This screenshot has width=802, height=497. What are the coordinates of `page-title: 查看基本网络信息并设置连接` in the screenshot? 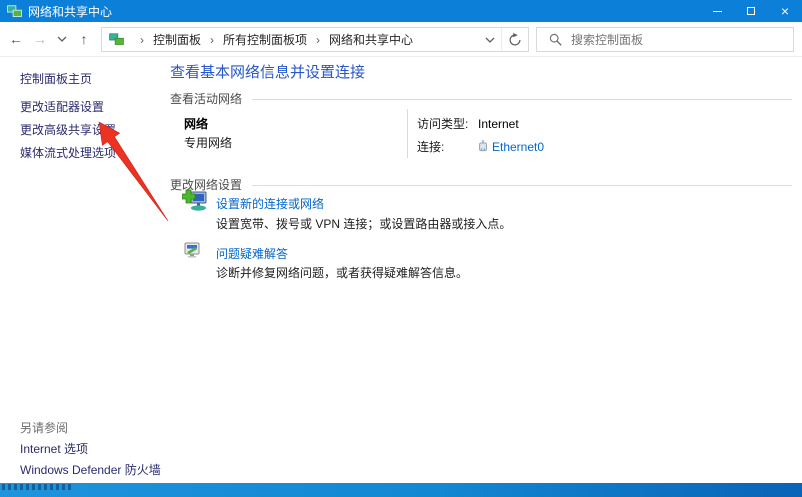 It's located at (268, 72).